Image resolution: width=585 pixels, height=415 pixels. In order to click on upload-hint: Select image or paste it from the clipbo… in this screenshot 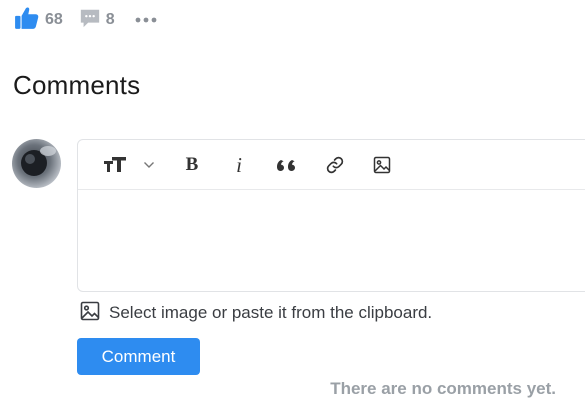, I will do `click(271, 312)`.